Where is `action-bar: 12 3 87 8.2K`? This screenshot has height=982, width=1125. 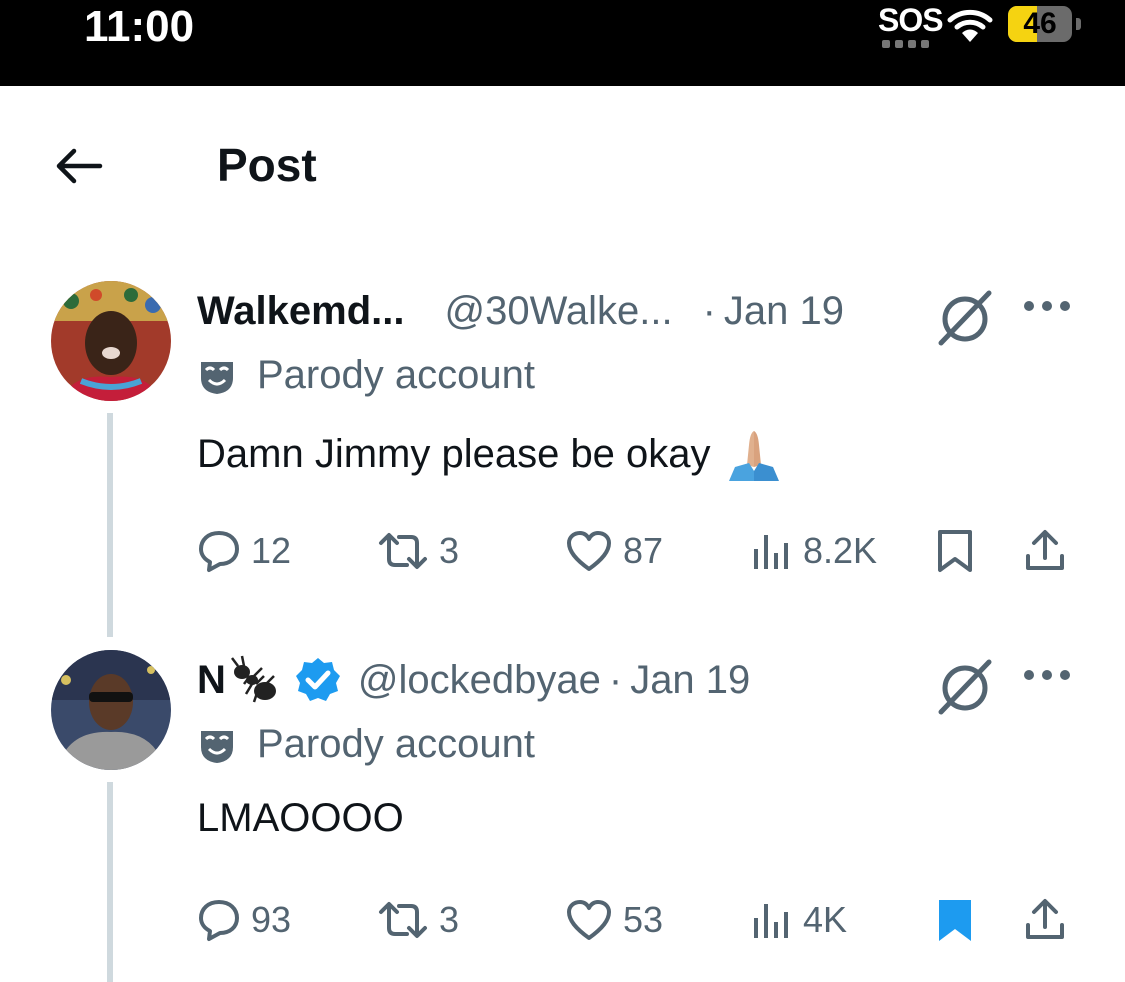 action-bar: 12 3 87 8.2K is located at coordinates (637, 551).